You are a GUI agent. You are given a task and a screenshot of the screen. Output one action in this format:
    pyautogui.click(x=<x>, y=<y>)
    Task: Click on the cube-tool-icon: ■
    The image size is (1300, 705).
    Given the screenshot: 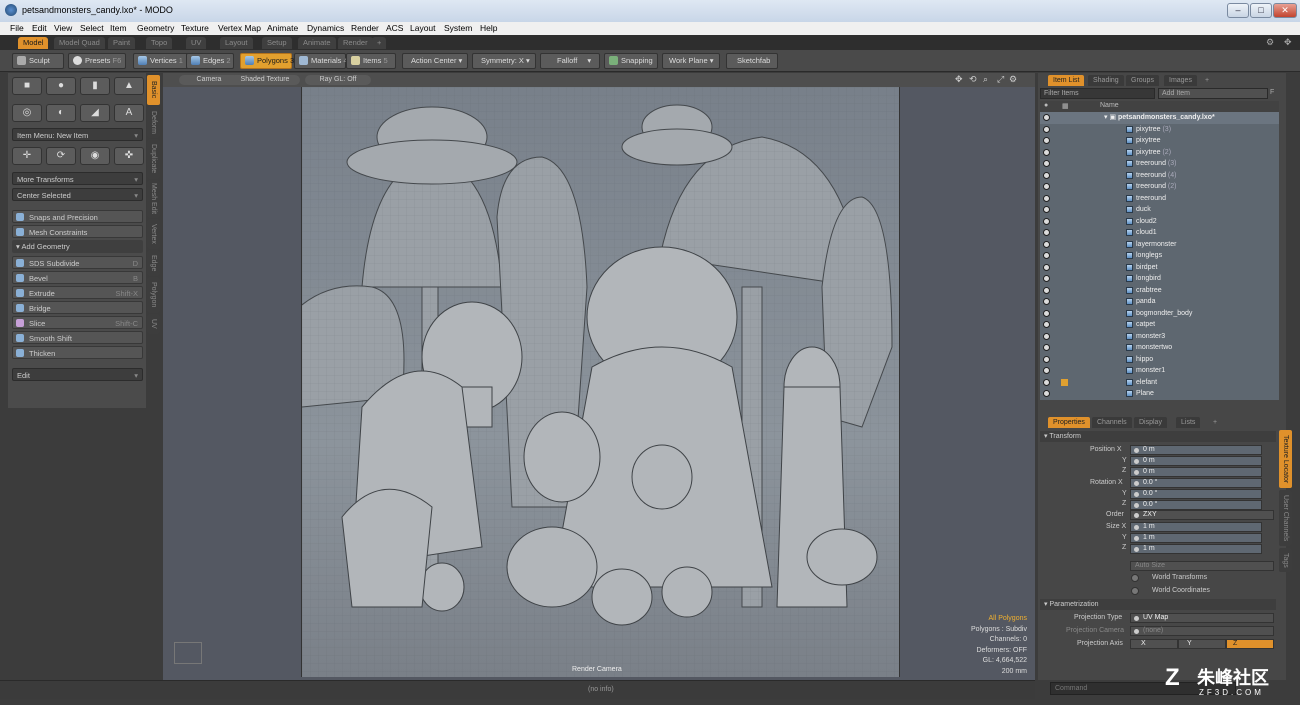 What is the action you would take?
    pyautogui.click(x=27, y=86)
    